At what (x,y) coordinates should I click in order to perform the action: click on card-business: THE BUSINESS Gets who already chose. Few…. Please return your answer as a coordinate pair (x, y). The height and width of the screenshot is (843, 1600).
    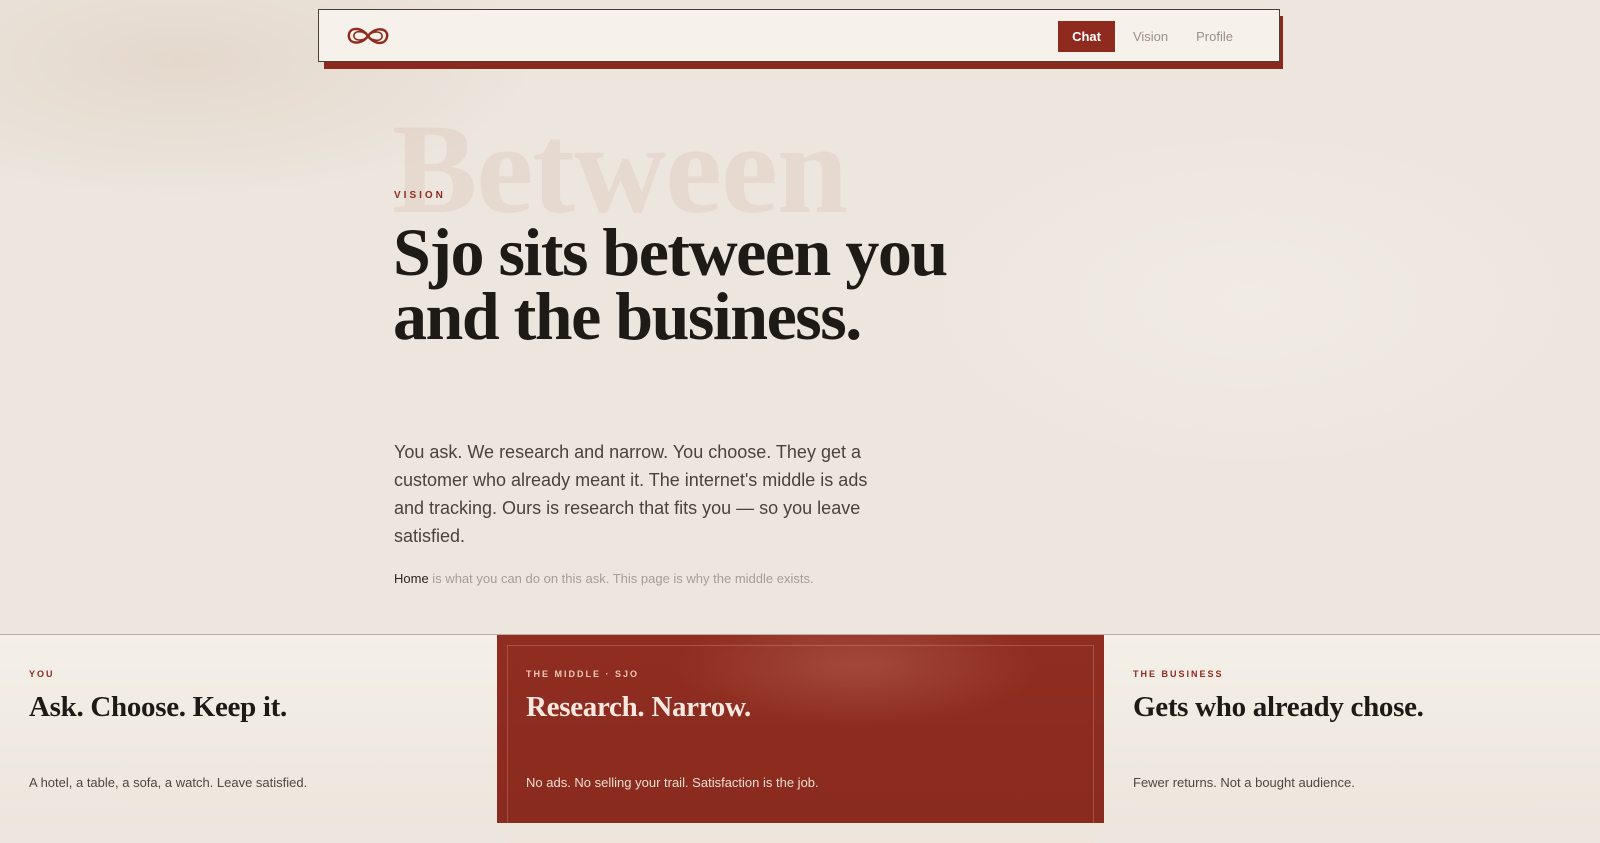
    Looking at the image, I should click on (1352, 729).